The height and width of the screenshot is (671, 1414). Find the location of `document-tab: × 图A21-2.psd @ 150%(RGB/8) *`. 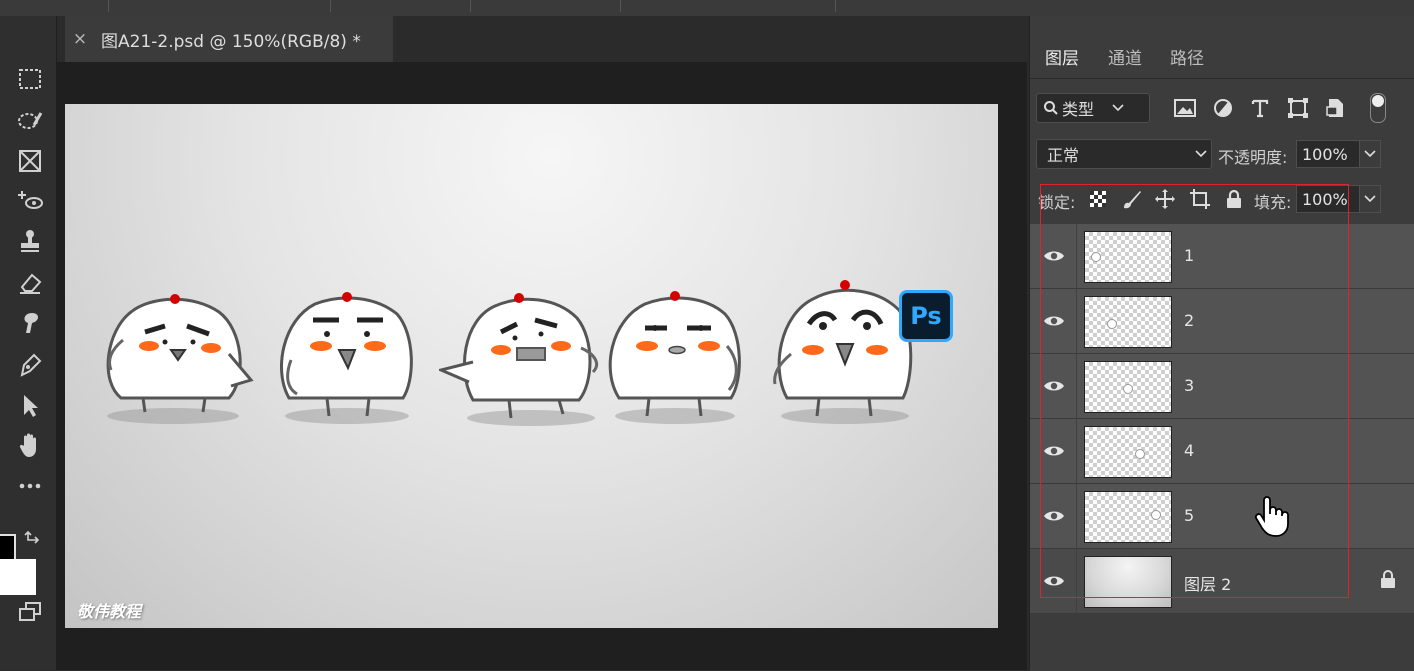

document-tab: × 图A21-2.psd @ 150%(RGB/8) * is located at coordinates (229, 39).